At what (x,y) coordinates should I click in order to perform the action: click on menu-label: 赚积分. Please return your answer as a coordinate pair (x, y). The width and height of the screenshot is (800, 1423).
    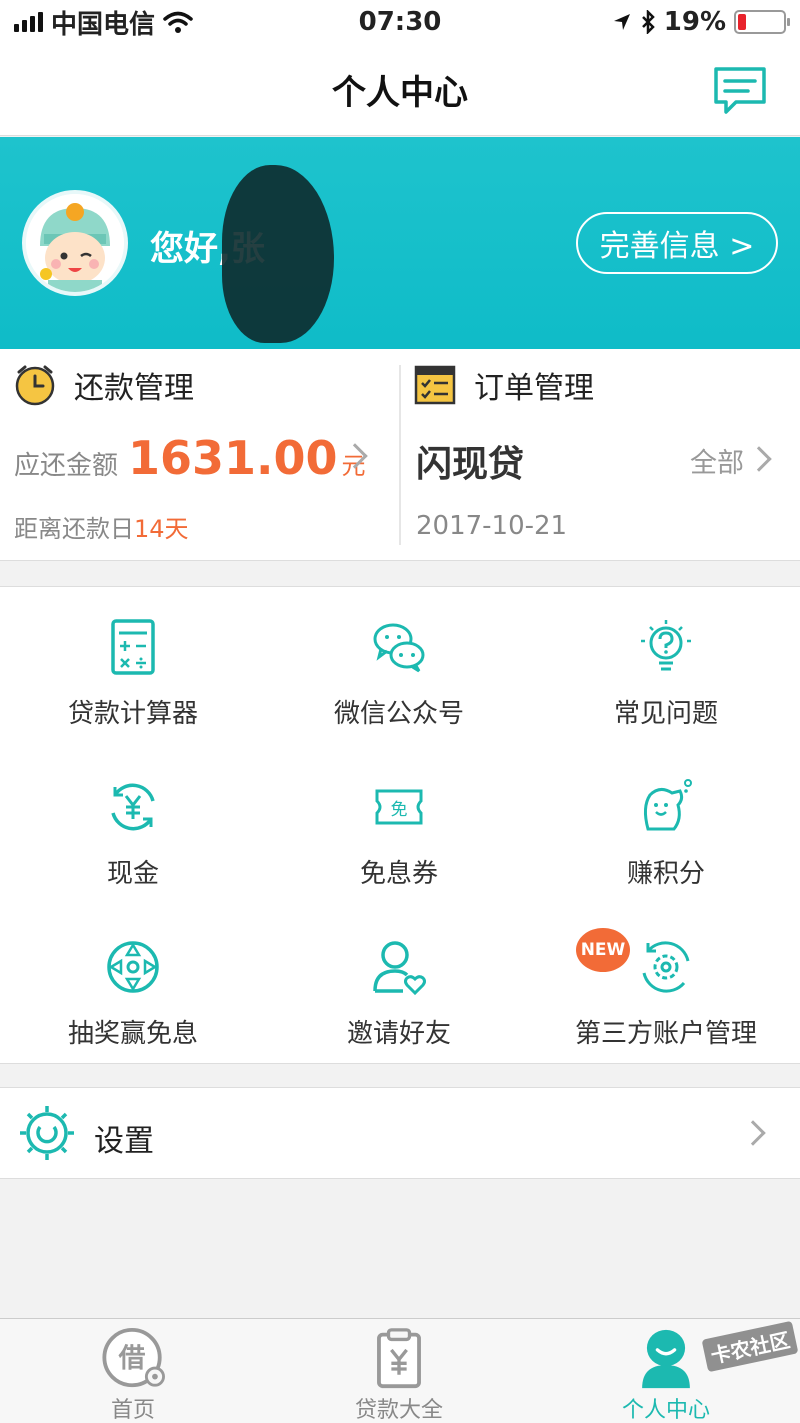
    Looking at the image, I should click on (665, 874).